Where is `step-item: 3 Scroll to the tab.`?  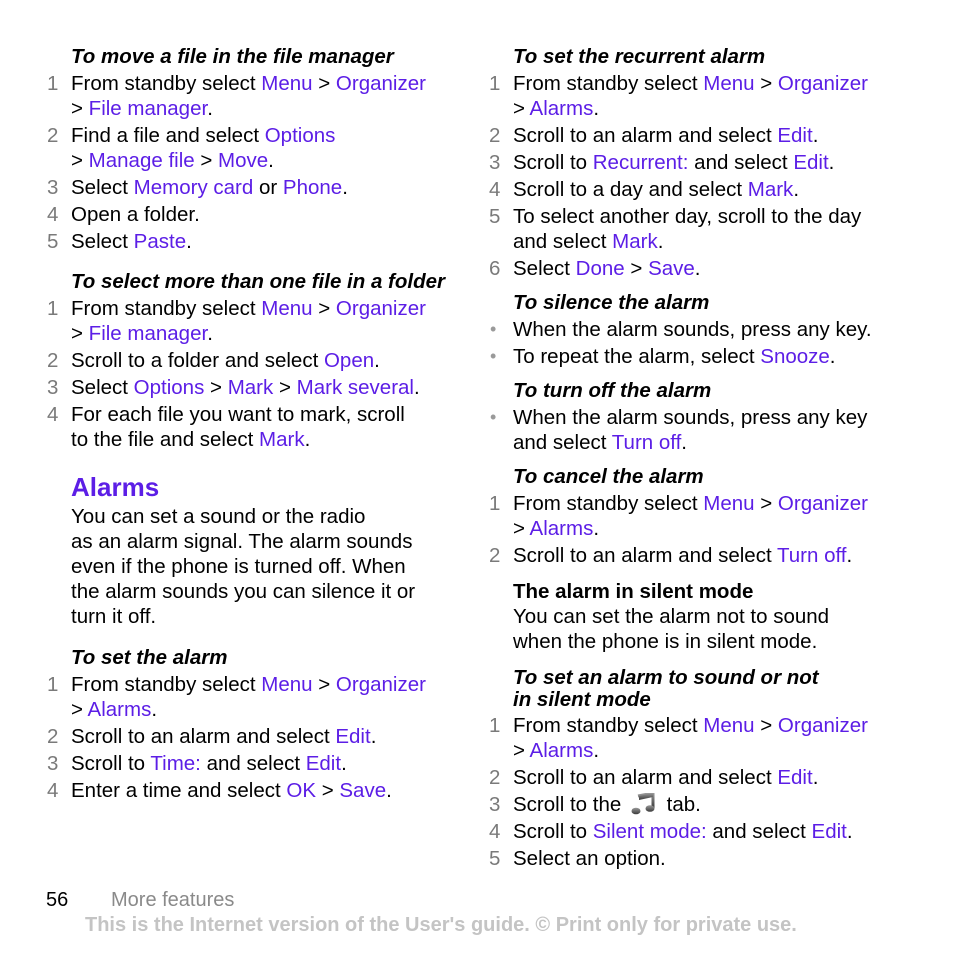
step-item: 3 Scroll to the tab. is located at coordinates (696, 804).